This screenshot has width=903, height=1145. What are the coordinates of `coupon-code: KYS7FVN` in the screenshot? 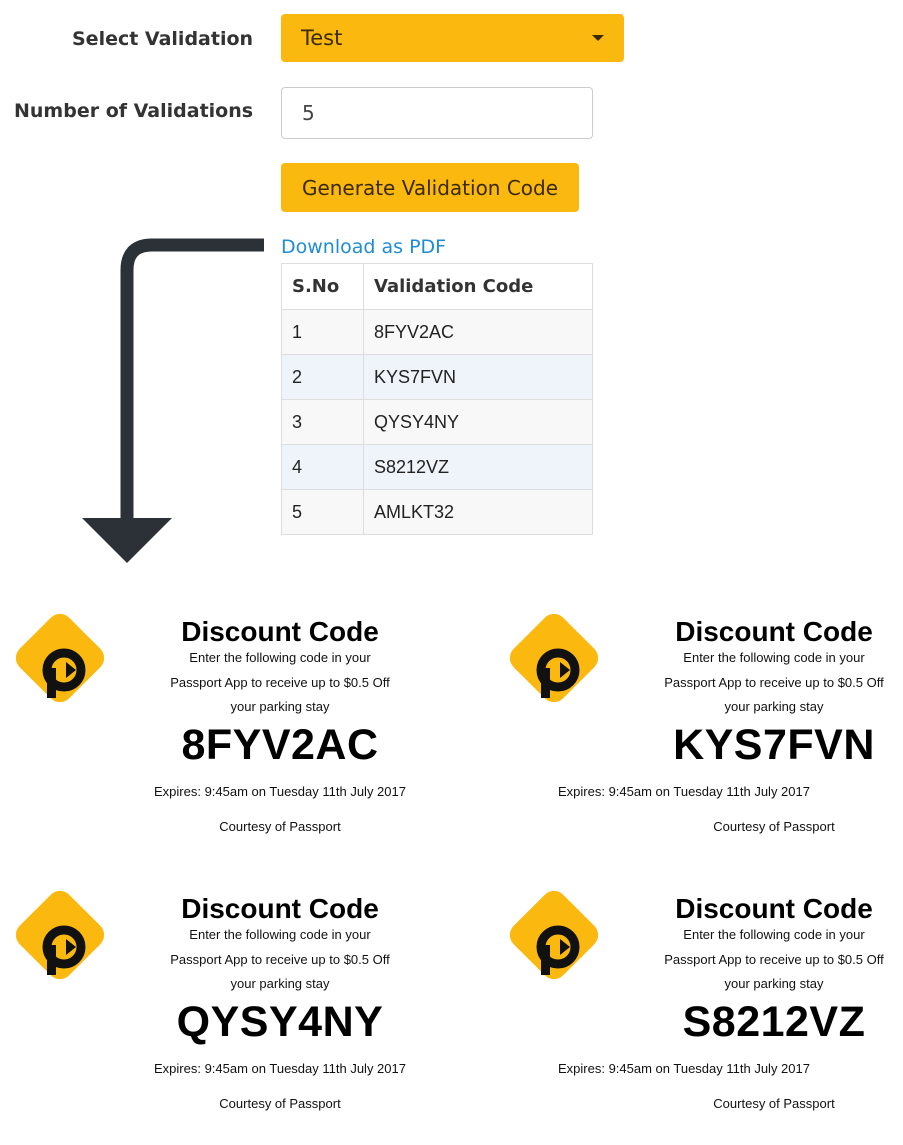 It's located at (774, 745).